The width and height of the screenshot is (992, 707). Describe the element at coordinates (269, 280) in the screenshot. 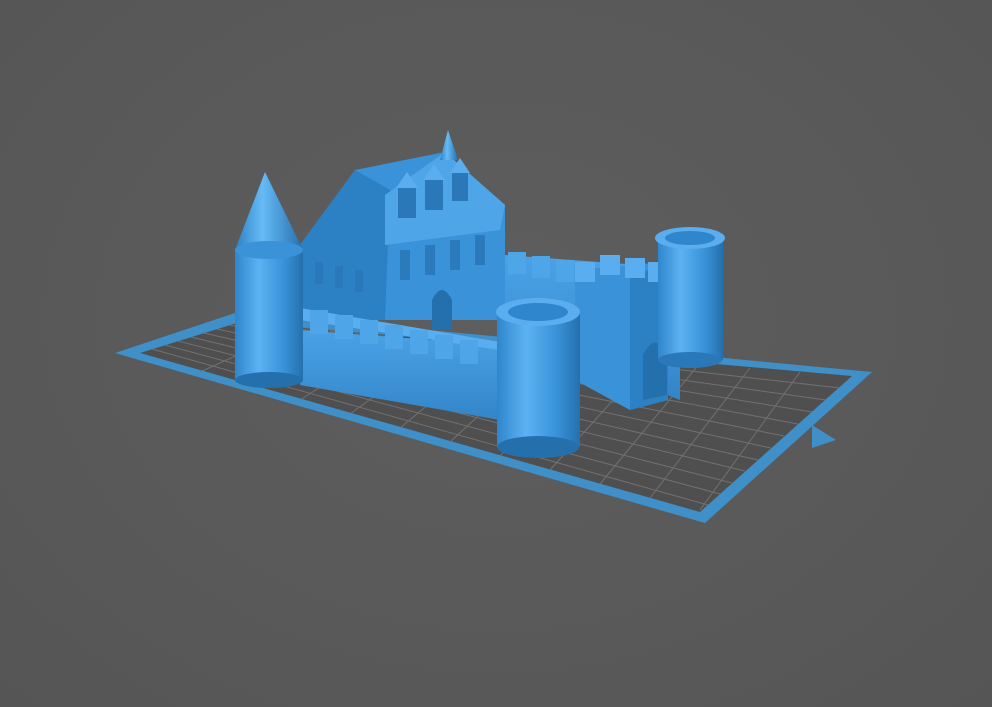

I see `tower-left` at that location.